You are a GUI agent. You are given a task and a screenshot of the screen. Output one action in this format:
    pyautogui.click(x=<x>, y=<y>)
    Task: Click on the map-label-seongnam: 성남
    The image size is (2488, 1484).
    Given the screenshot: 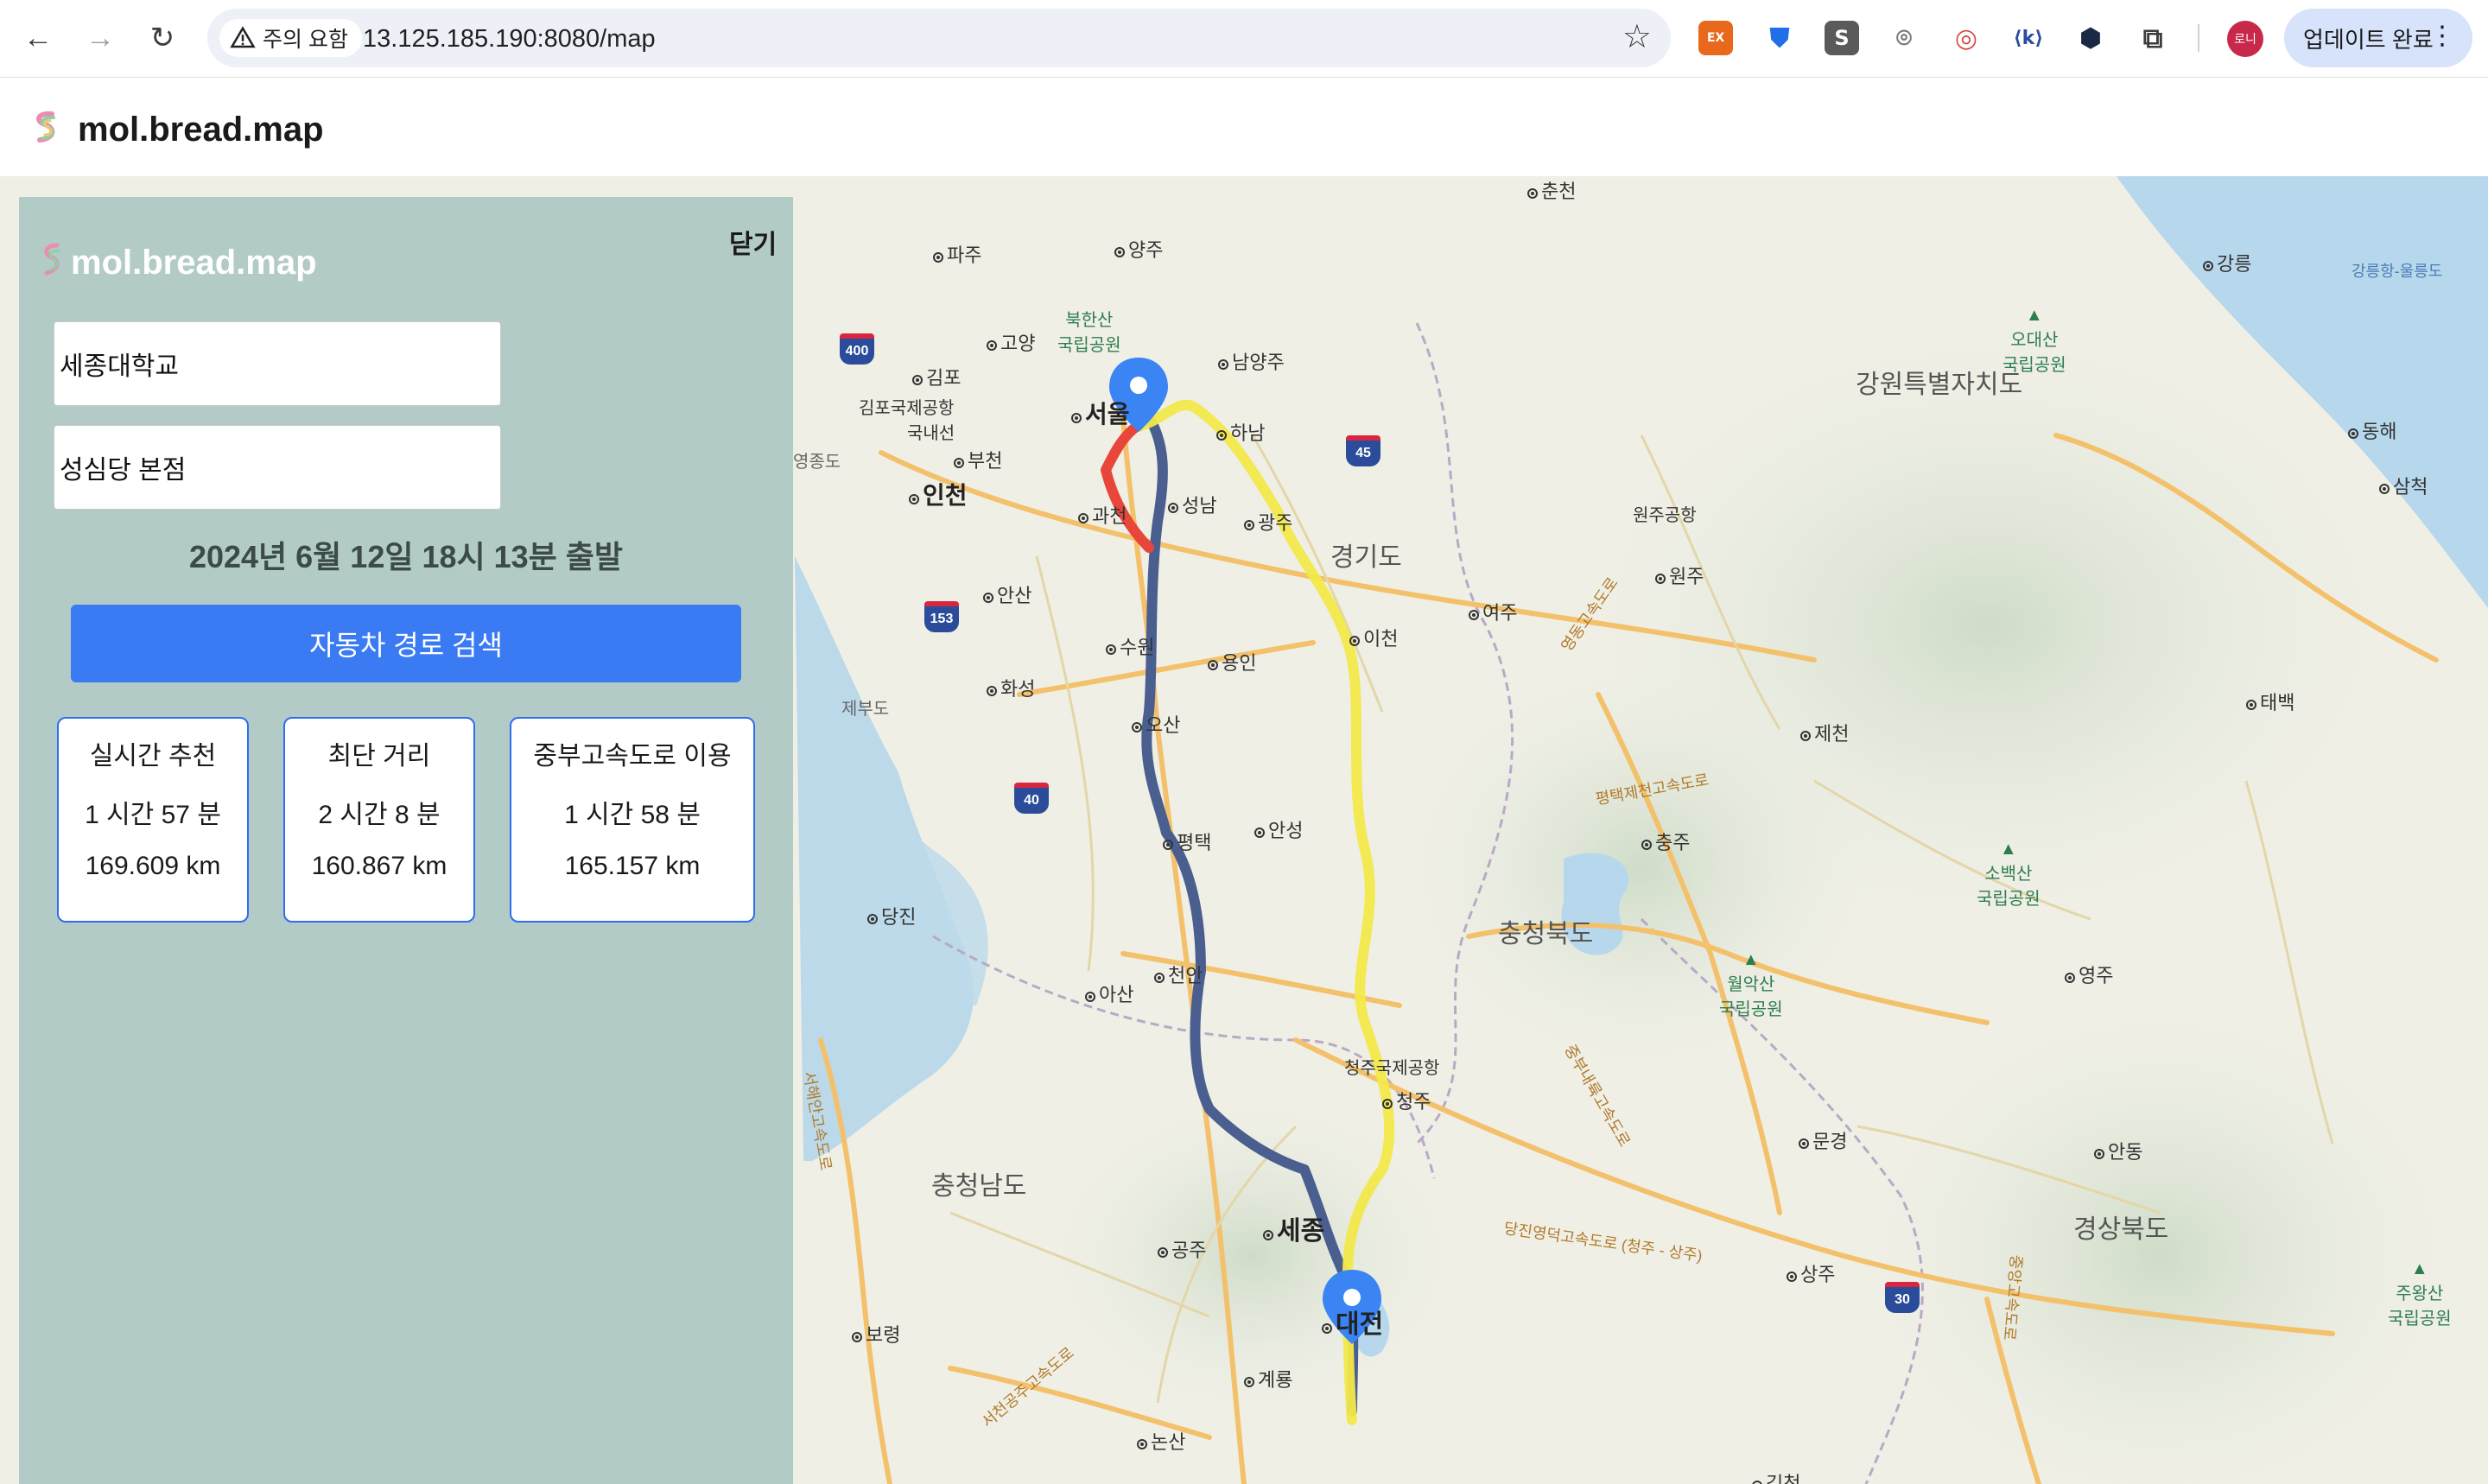 What is the action you would take?
    pyautogui.click(x=1192, y=504)
    